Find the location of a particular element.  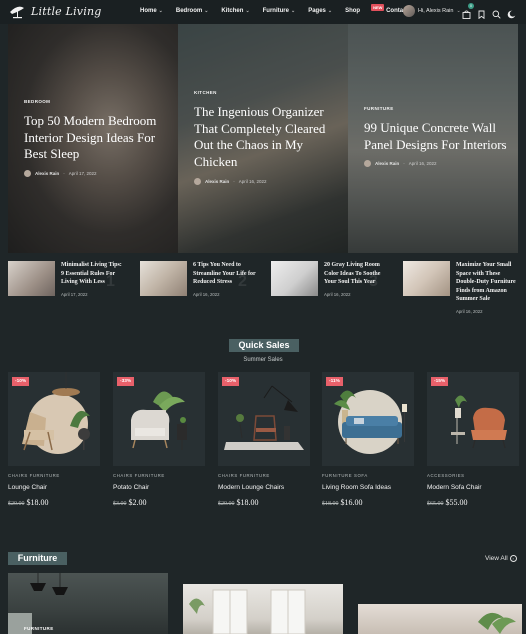

nav-kitchen: Kitchen ⌄ is located at coordinates (235, 11).